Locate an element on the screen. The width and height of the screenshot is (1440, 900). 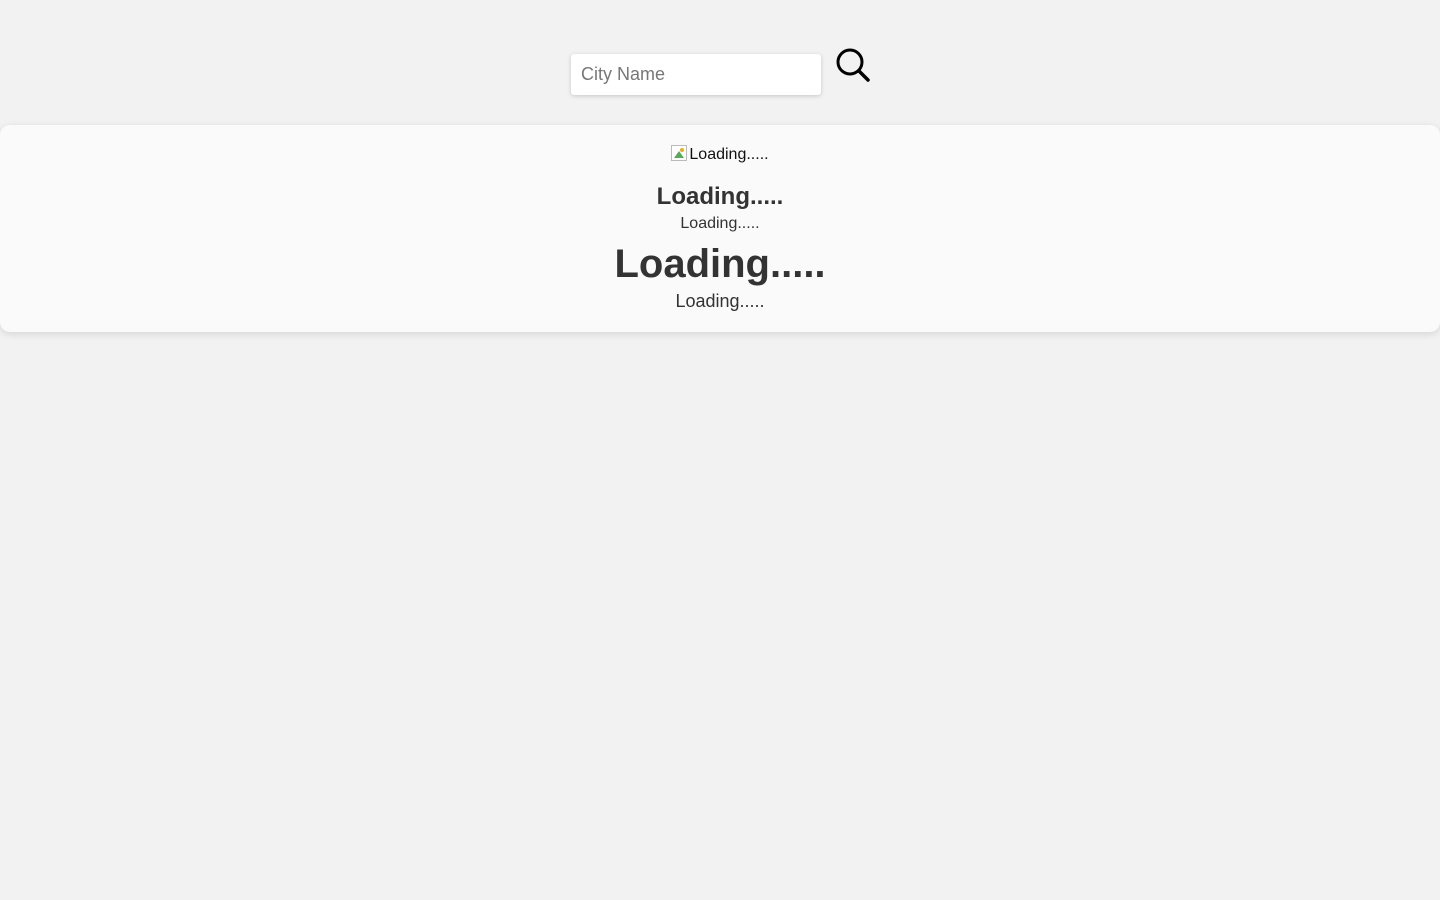
search-bar is located at coordinates (720, 62).